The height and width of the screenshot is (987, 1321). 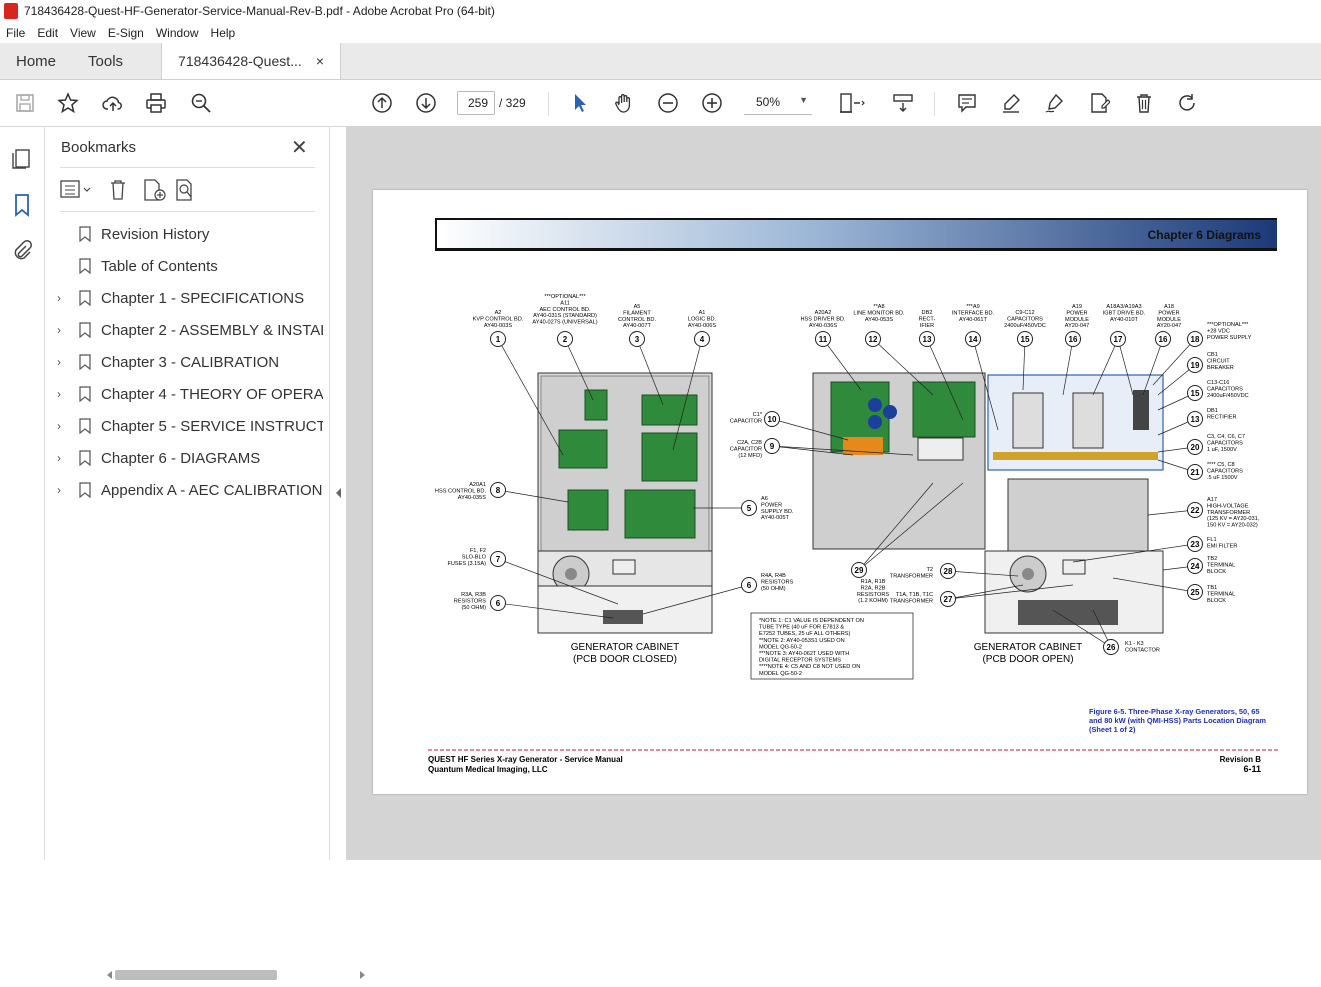 I want to click on callout-number: 11, so click(x=823, y=339).